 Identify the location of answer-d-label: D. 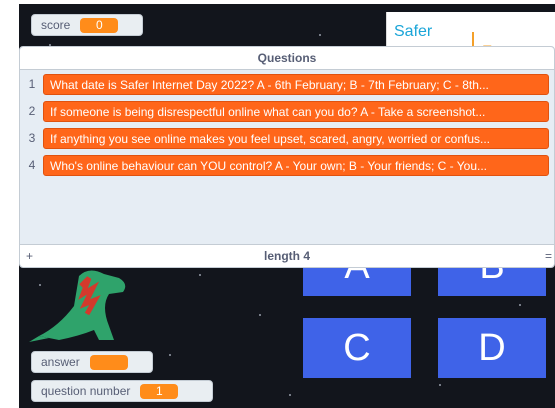
(492, 347).